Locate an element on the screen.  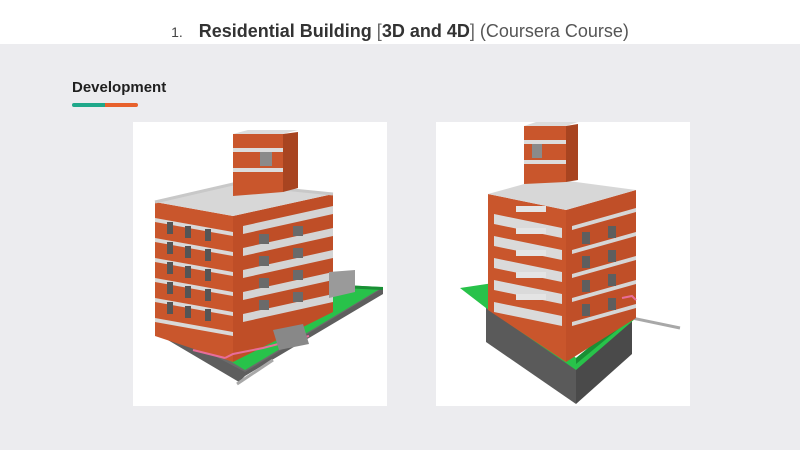
underline-orange is located at coordinates (121, 105).